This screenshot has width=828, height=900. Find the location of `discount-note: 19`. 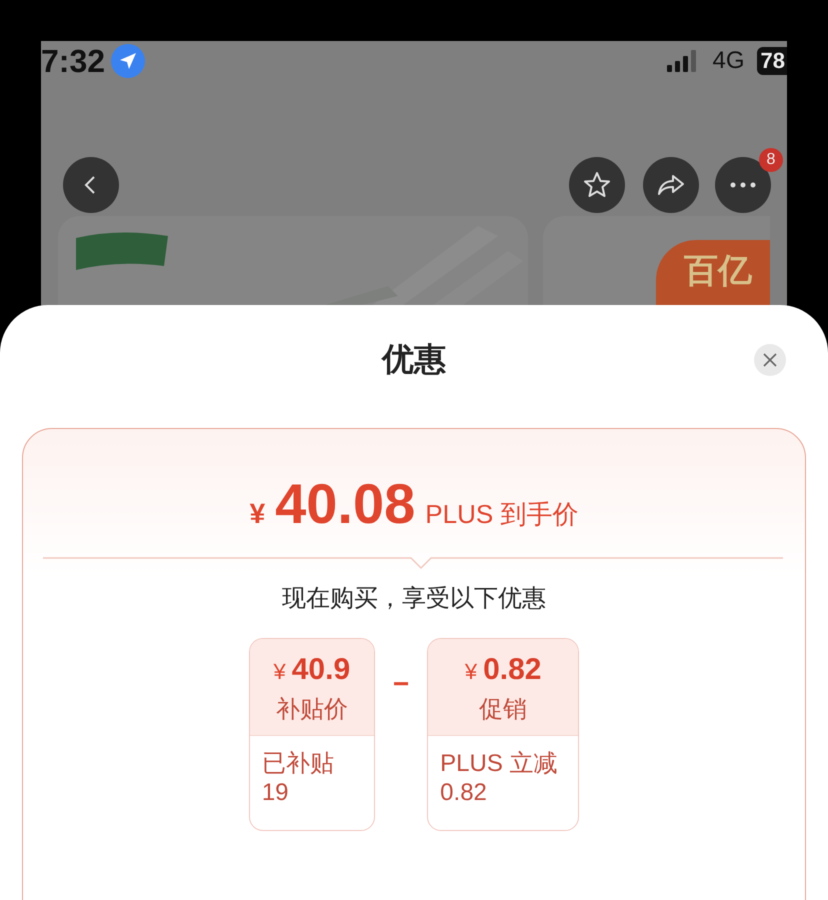

discount-note: 19 is located at coordinates (276, 793).